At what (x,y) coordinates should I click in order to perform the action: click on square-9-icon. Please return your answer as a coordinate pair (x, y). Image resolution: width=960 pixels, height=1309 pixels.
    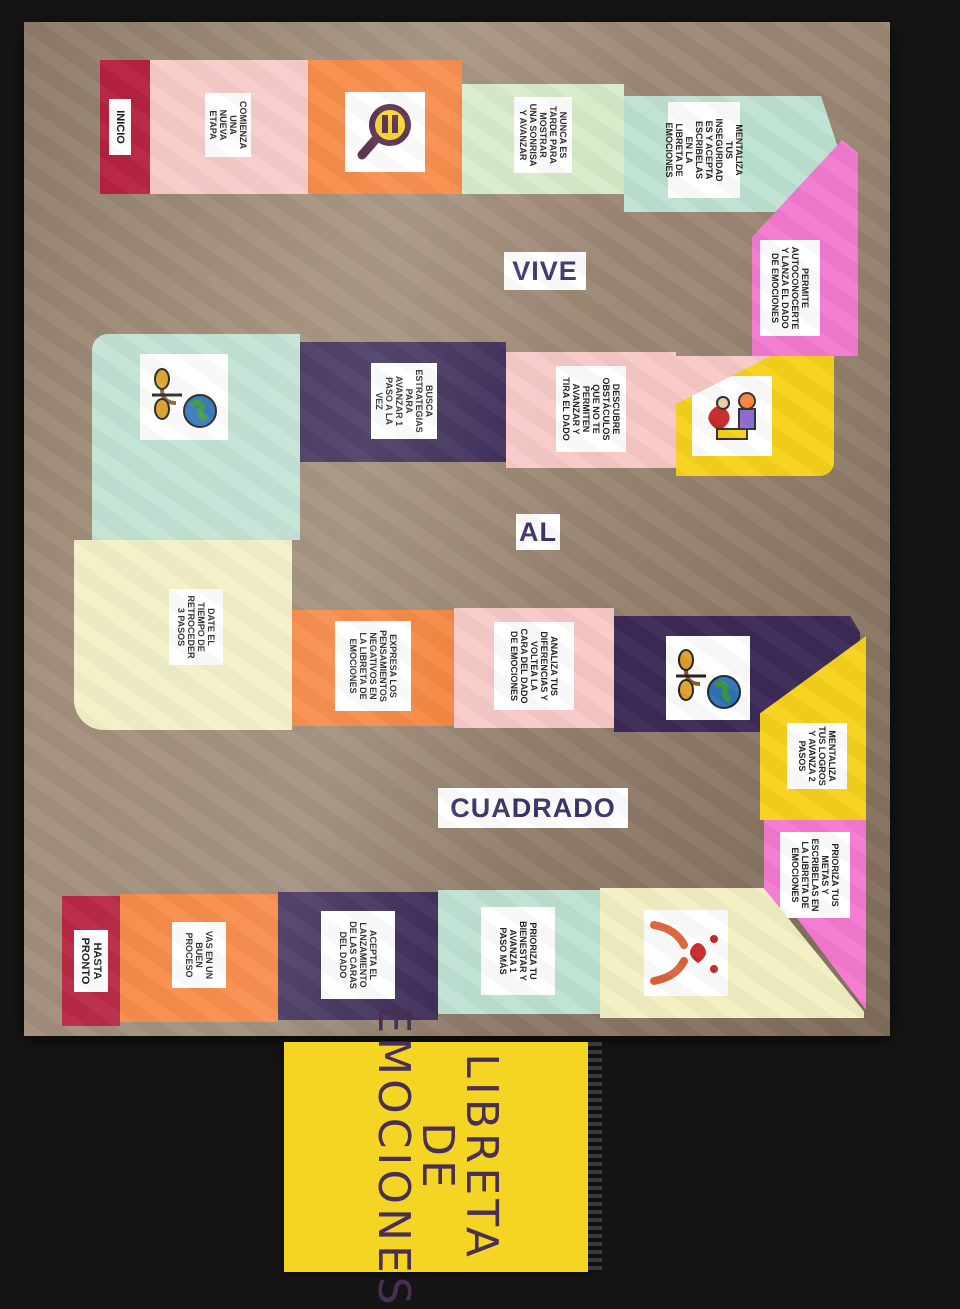
    Looking at the image, I should click on (184, 397).